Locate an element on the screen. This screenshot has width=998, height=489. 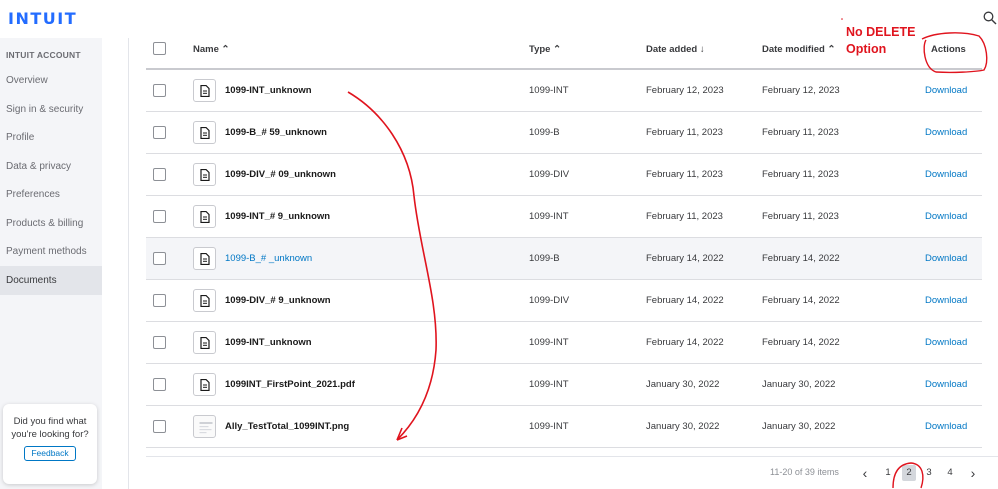
page-1: 1 is located at coordinates (888, 473).